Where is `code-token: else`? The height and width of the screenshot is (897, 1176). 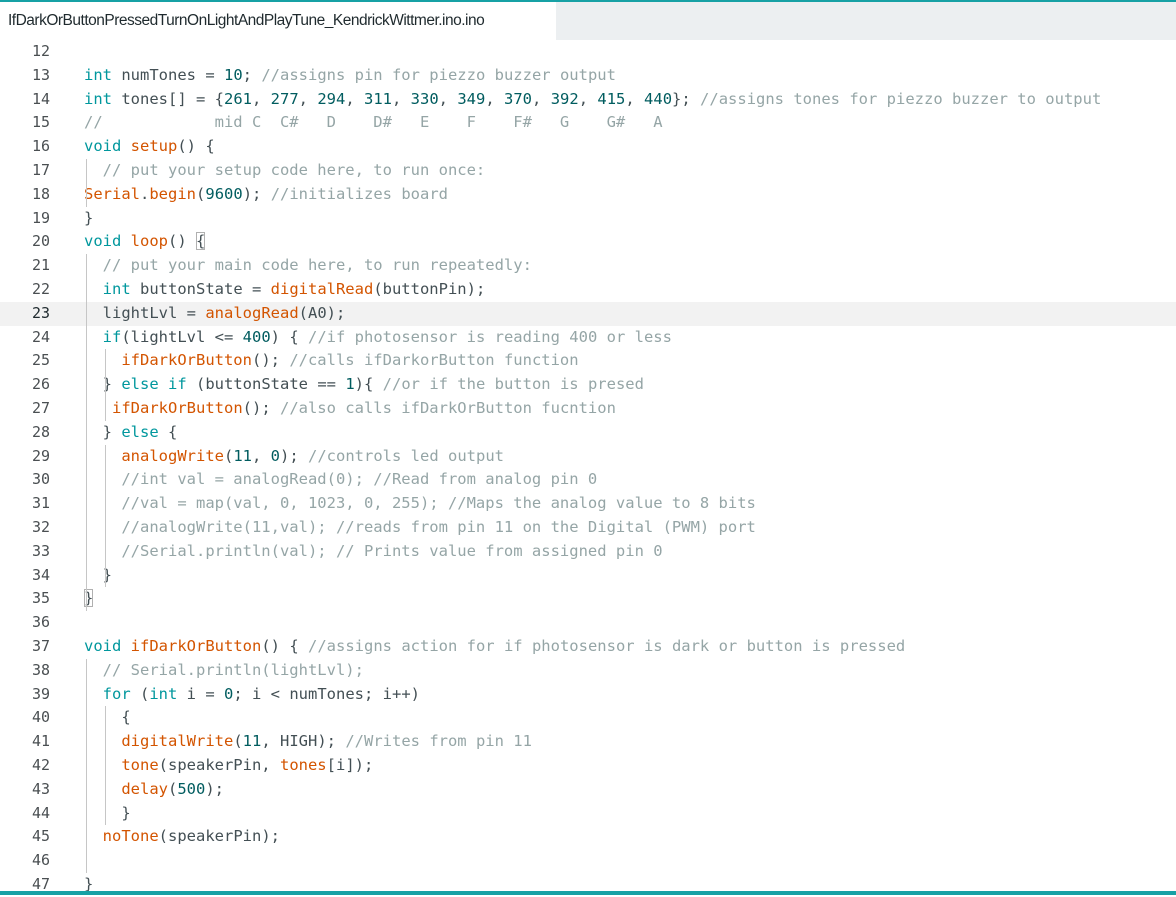 code-token: else is located at coordinates (140, 431).